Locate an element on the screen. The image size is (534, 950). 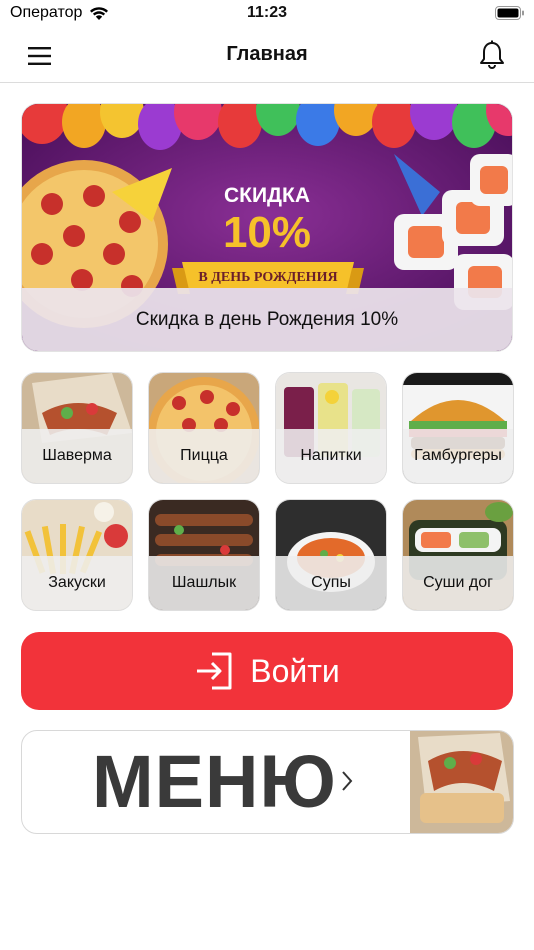
menu-card: МЕНЮ is located at coordinates (267, 782).